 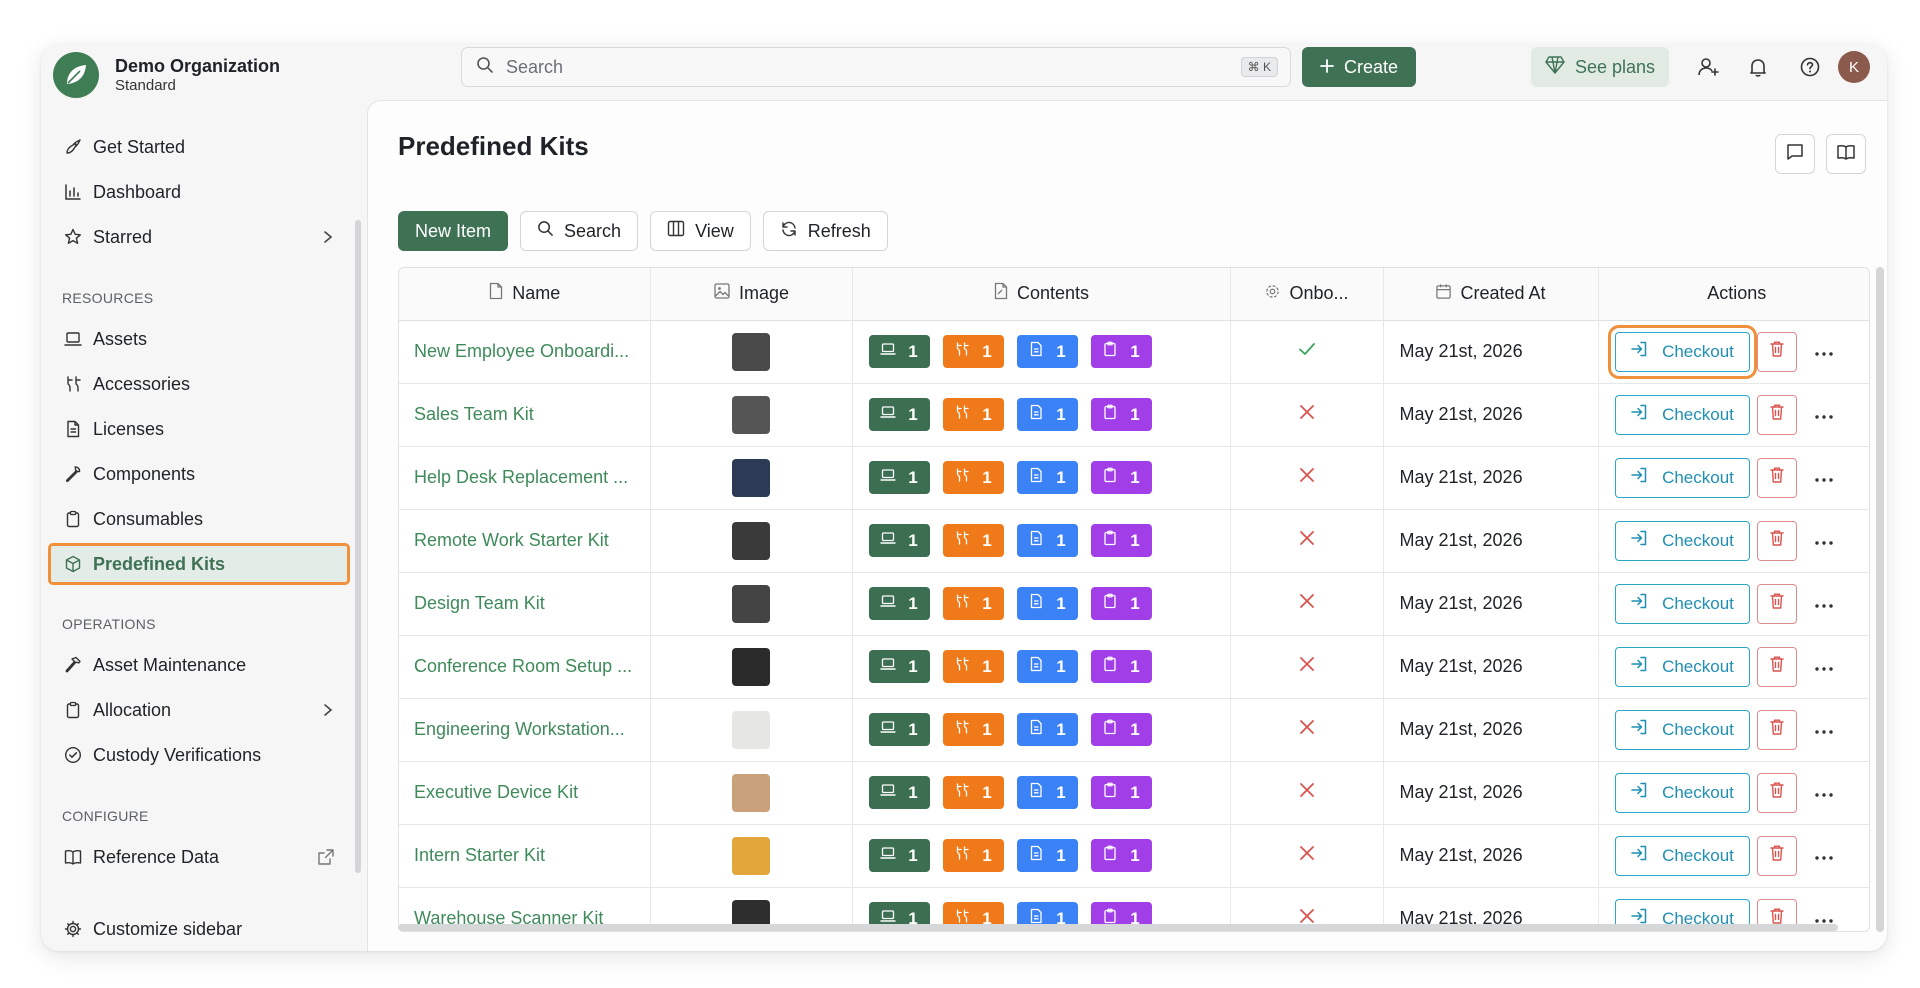 What do you see at coordinates (1118, 927) in the screenshot?
I see `table-horizontal-scrollbar` at bounding box center [1118, 927].